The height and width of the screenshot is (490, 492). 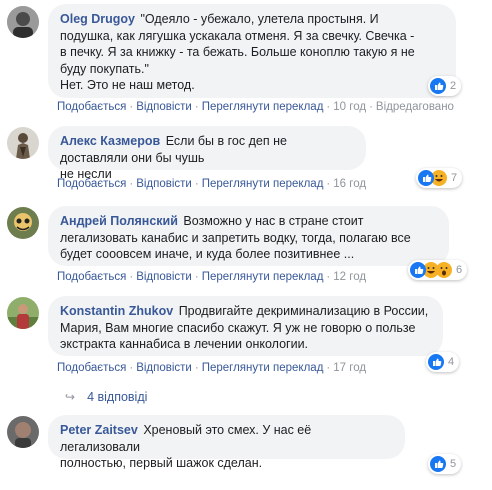 I want to click on reaction-count: 7, so click(x=454, y=178).